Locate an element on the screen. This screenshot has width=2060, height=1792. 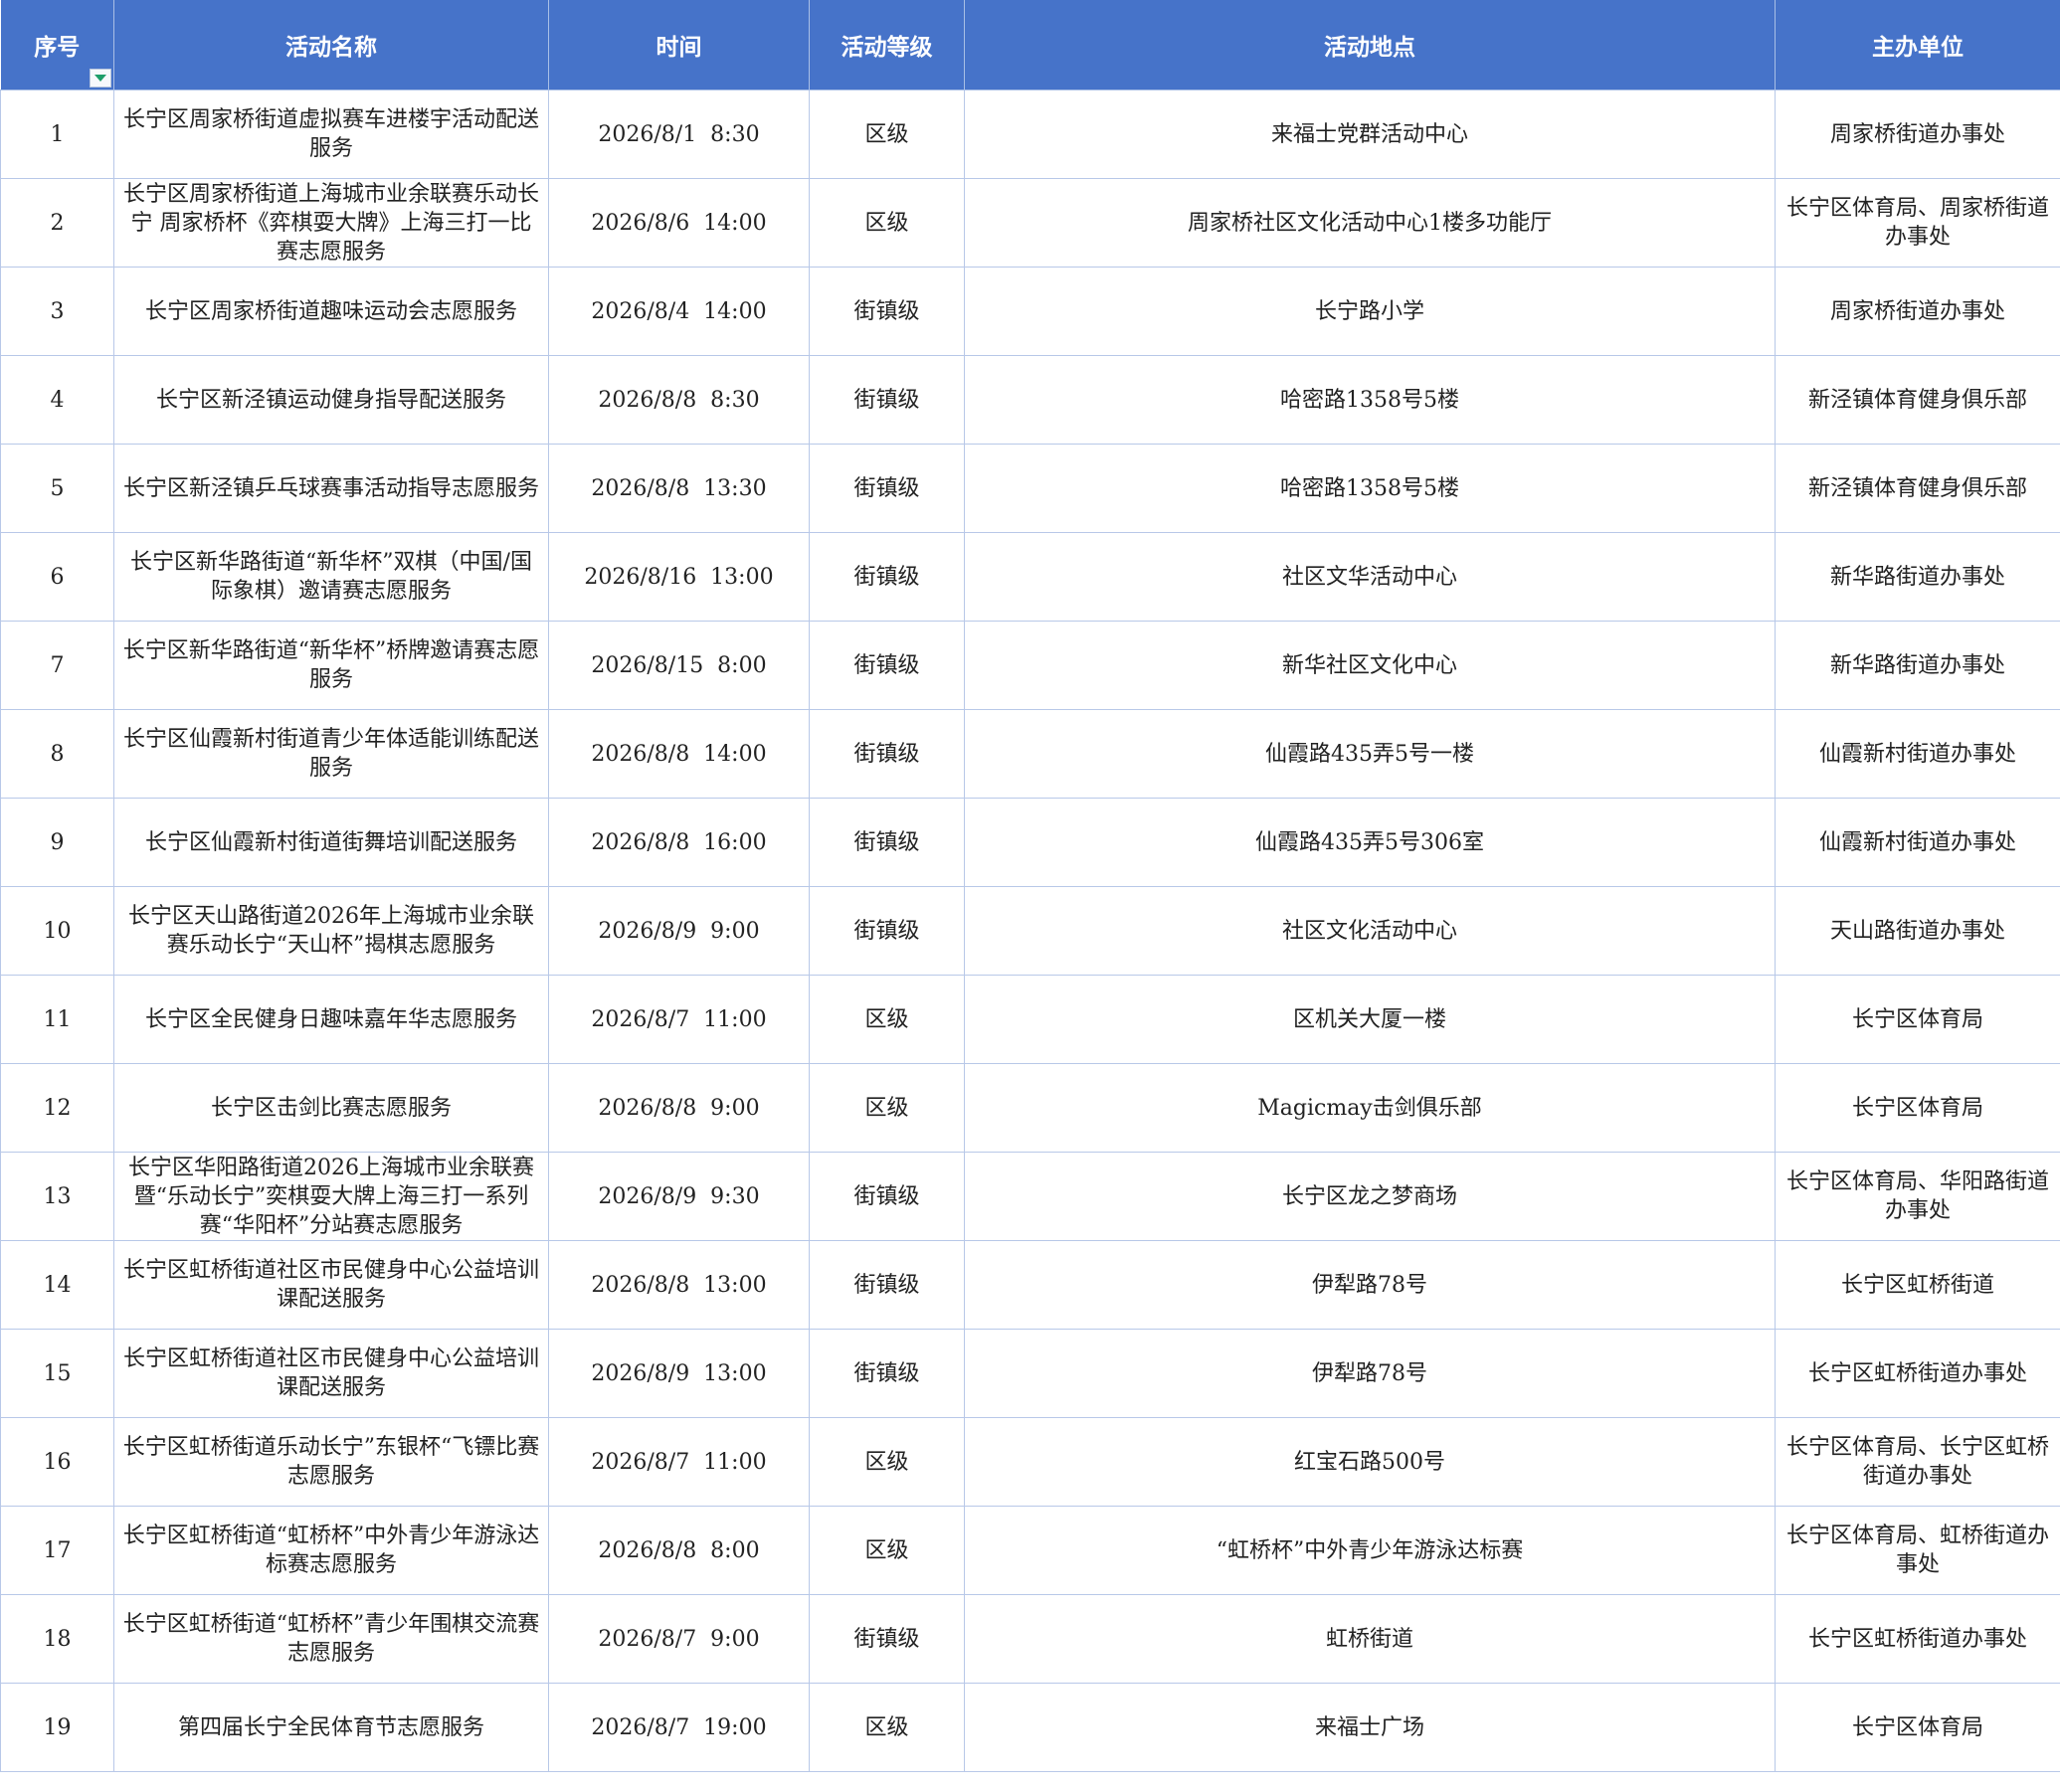
cell-time: 2026/8/8 14:00 is located at coordinates (679, 754).